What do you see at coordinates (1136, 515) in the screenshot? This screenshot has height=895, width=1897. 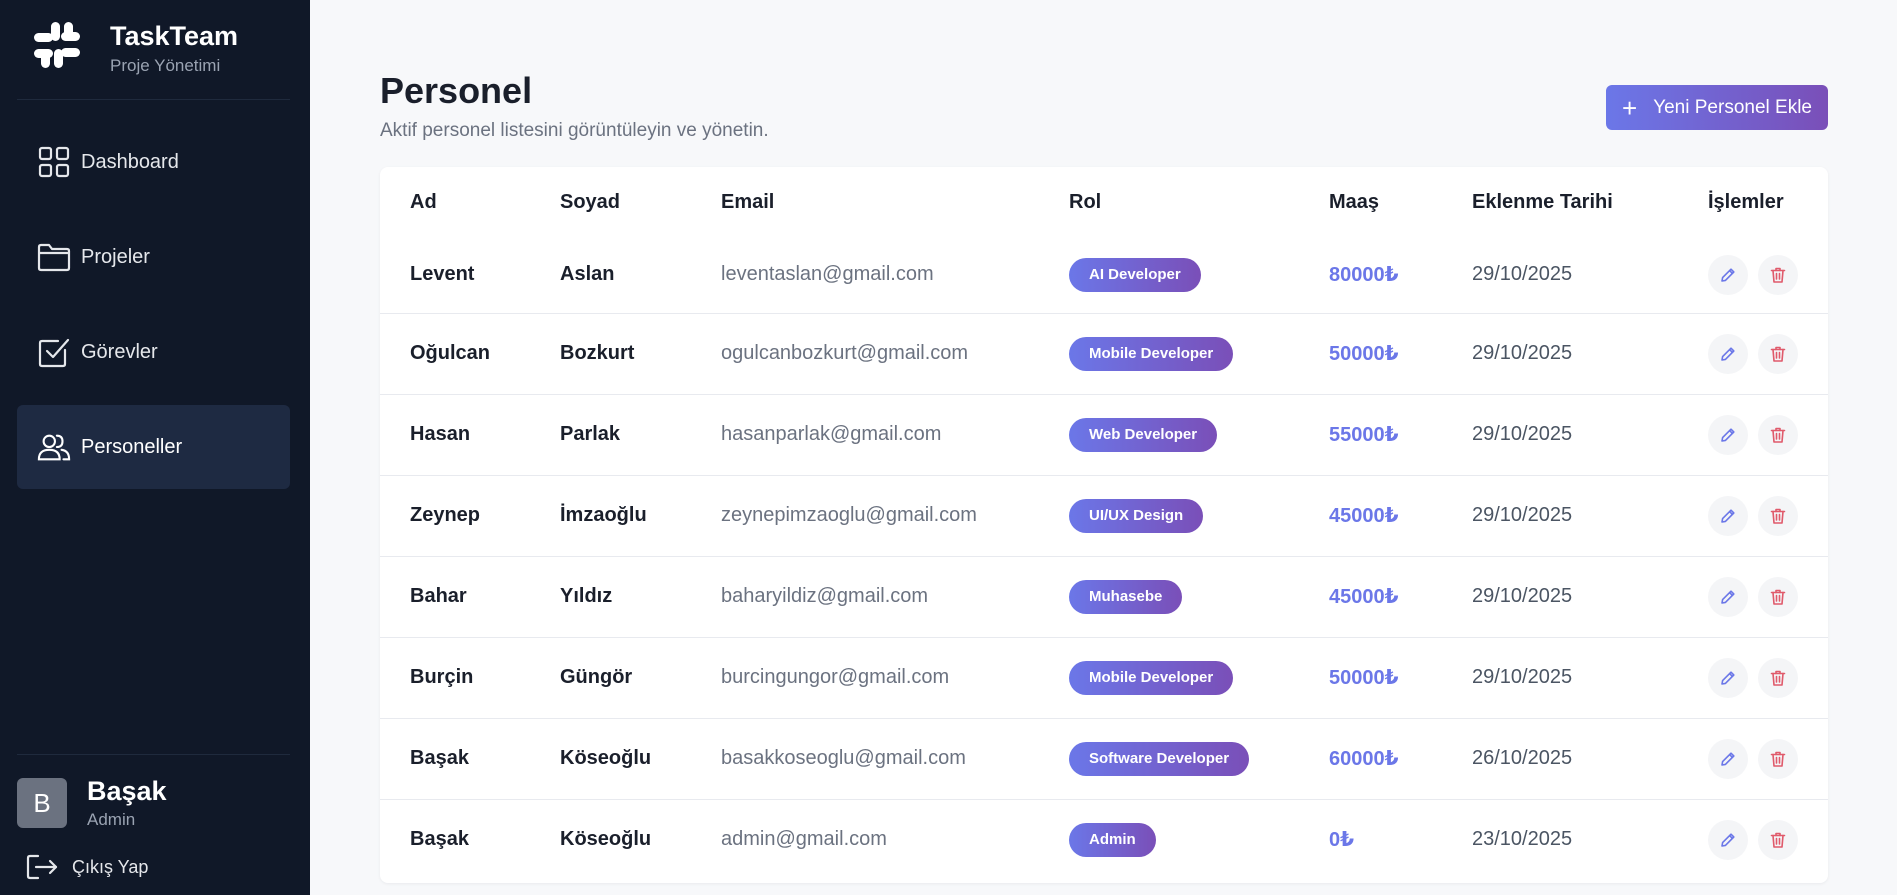 I see `role-badge: UI/UX Design` at bounding box center [1136, 515].